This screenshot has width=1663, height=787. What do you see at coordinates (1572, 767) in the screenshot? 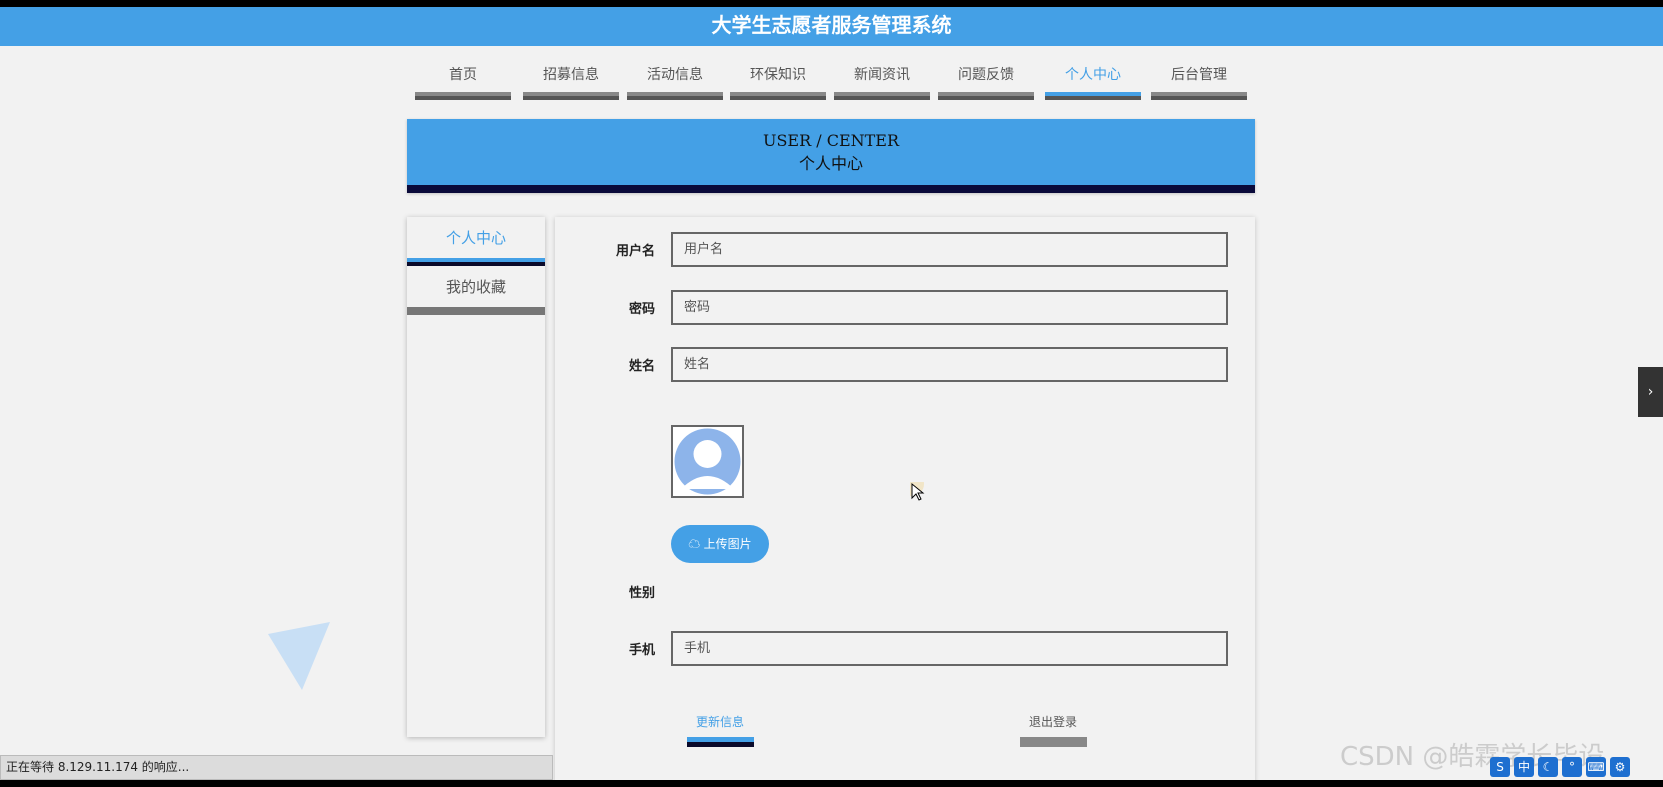
I see `ime-punct-icon: °` at bounding box center [1572, 767].